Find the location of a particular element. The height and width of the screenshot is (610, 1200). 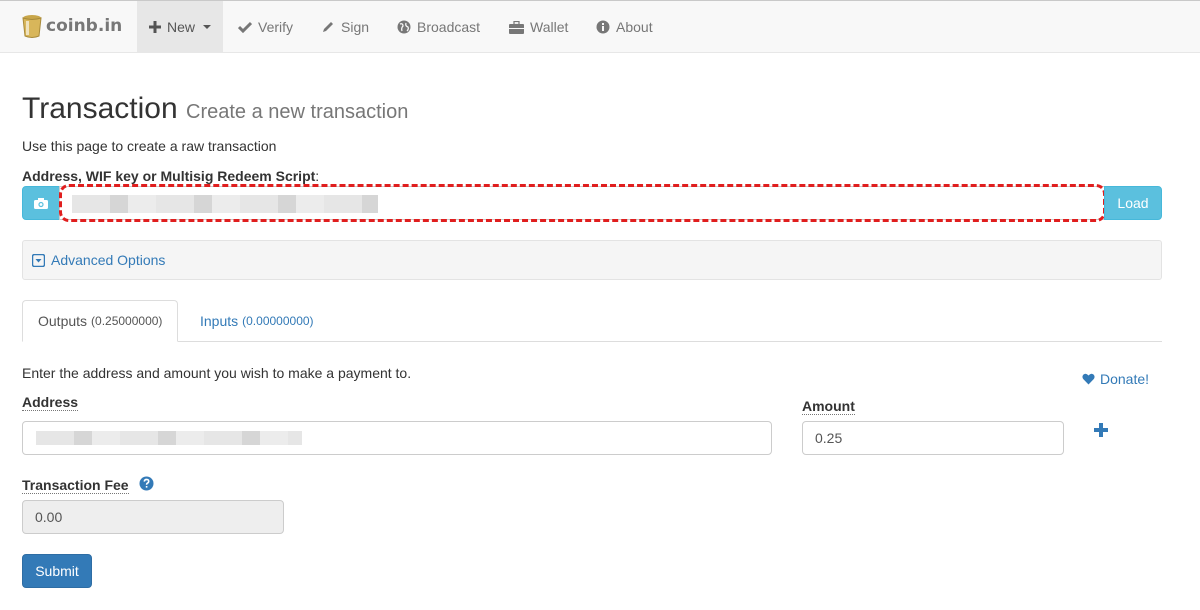

tab-outputs-label: Outputs is located at coordinates (63, 321).